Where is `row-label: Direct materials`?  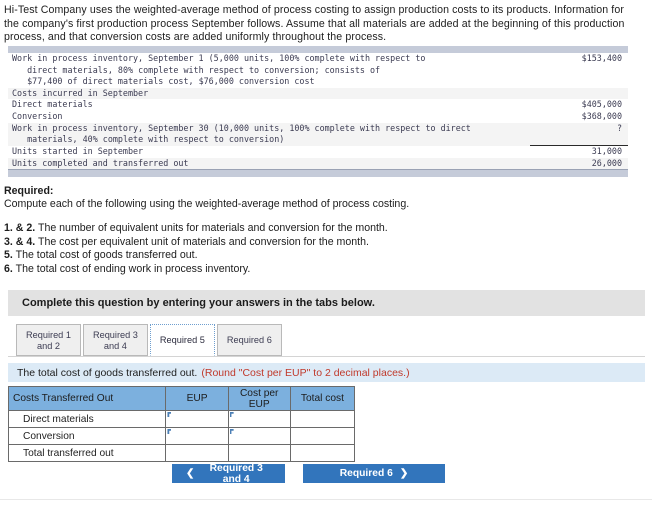 row-label: Direct materials is located at coordinates (52, 104).